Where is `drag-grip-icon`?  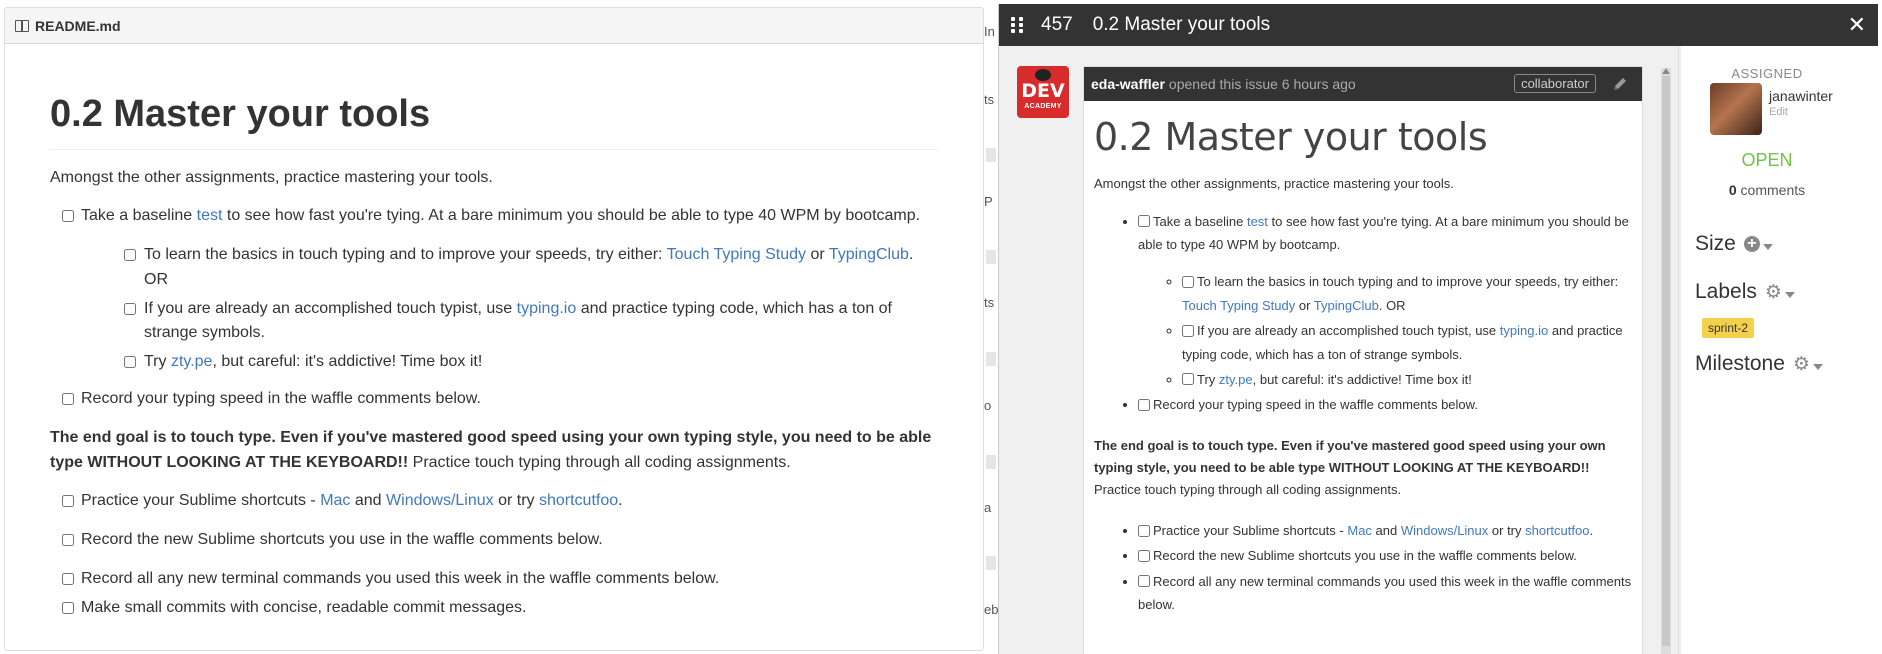 drag-grip-icon is located at coordinates (1017, 25).